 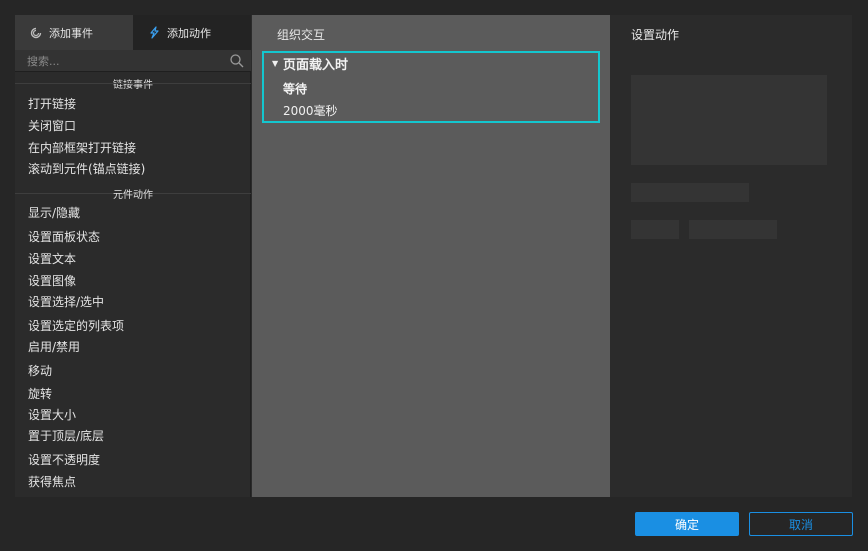 What do you see at coordinates (64, 237) in the screenshot?
I see `list-item-set-panel-state: 设置面板状态` at bounding box center [64, 237].